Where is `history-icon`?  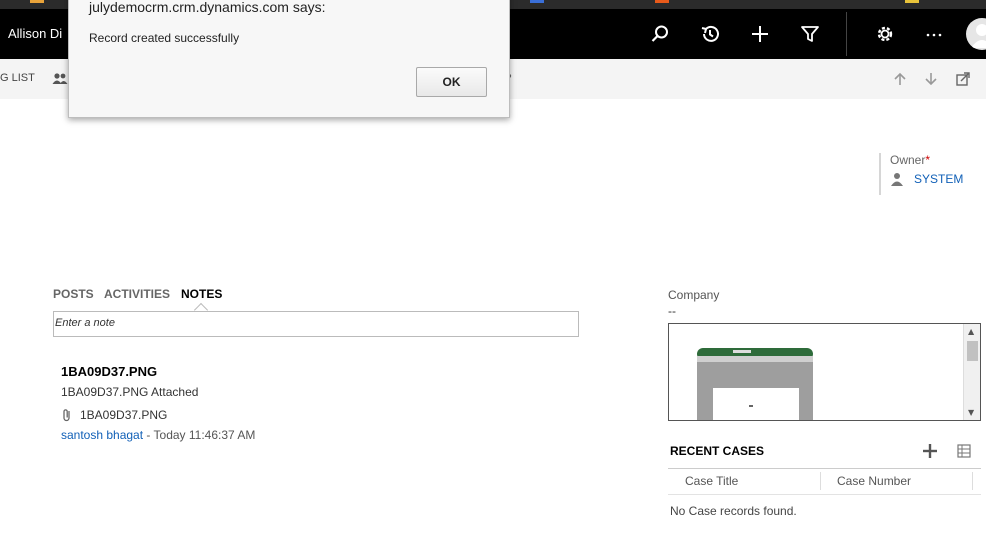
history-icon is located at coordinates (710, 34).